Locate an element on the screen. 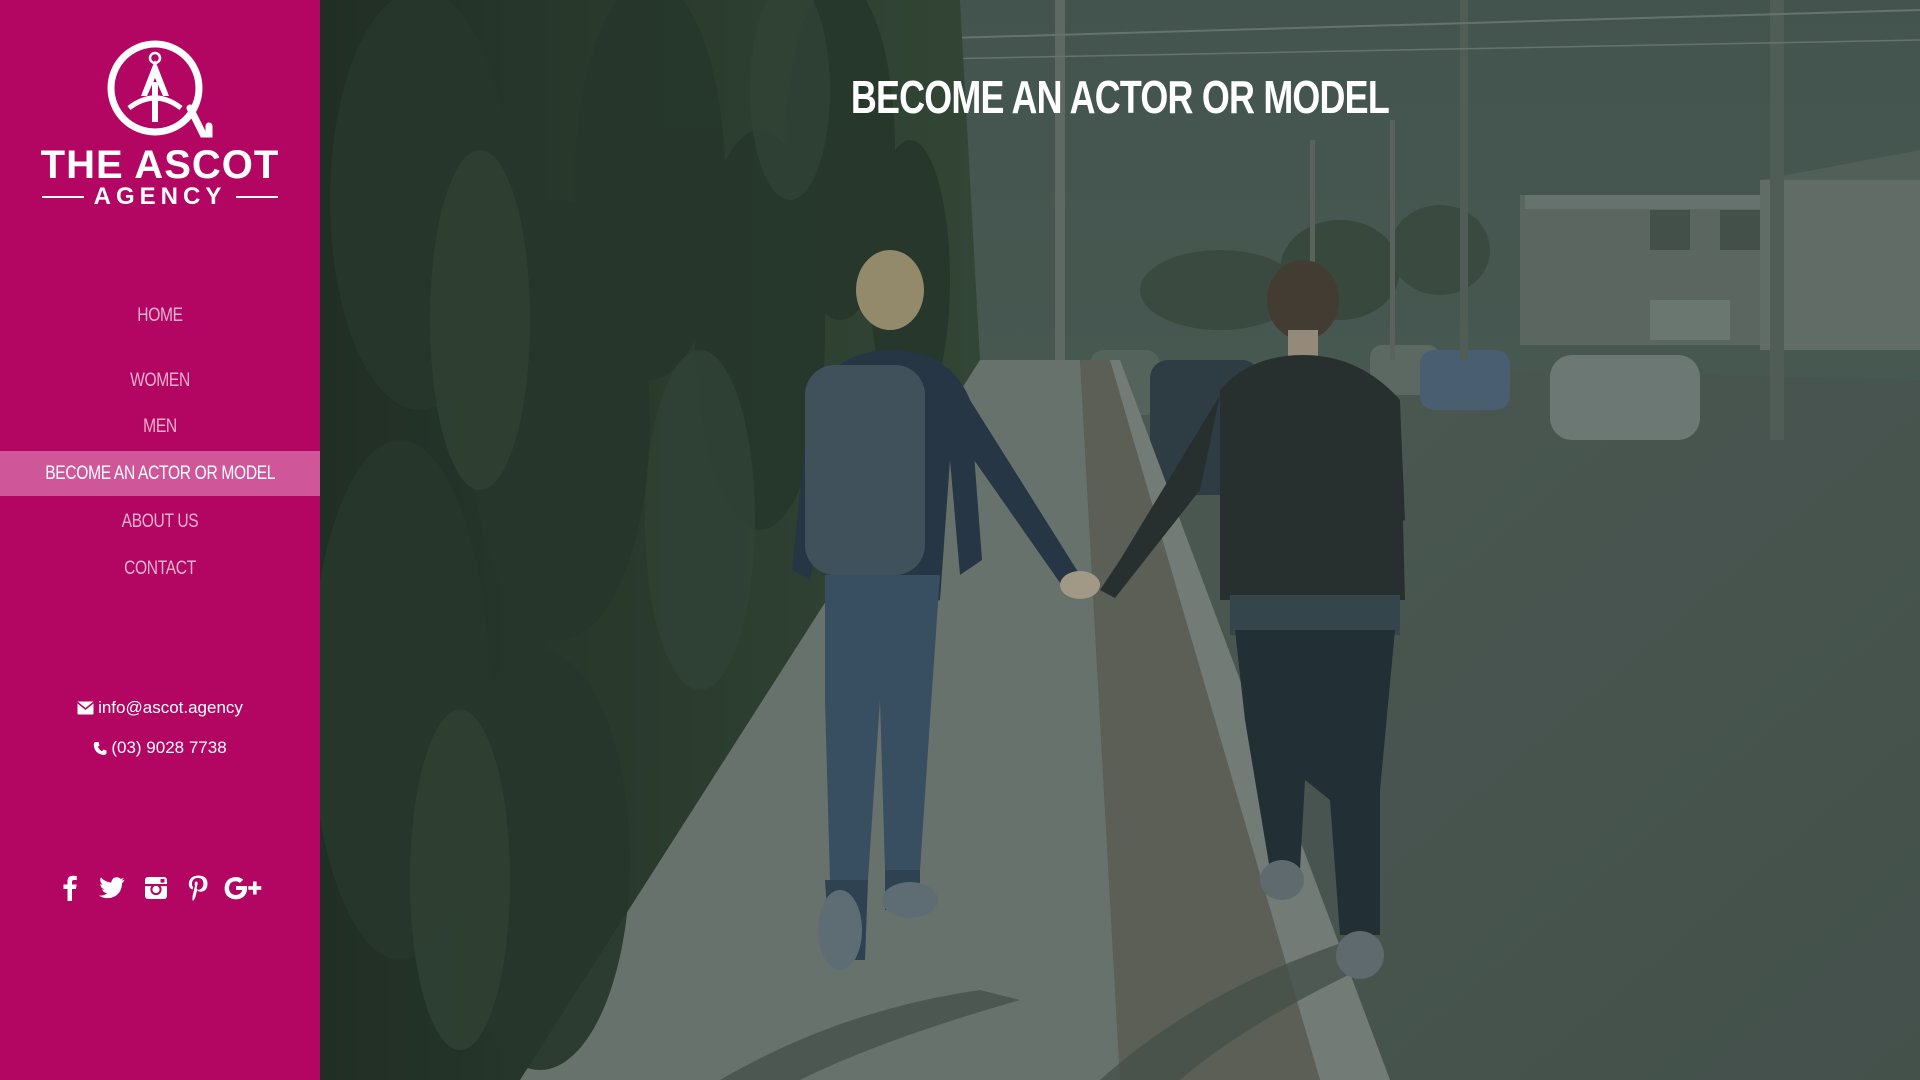  nav-item-label: HOME is located at coordinates (160, 315).